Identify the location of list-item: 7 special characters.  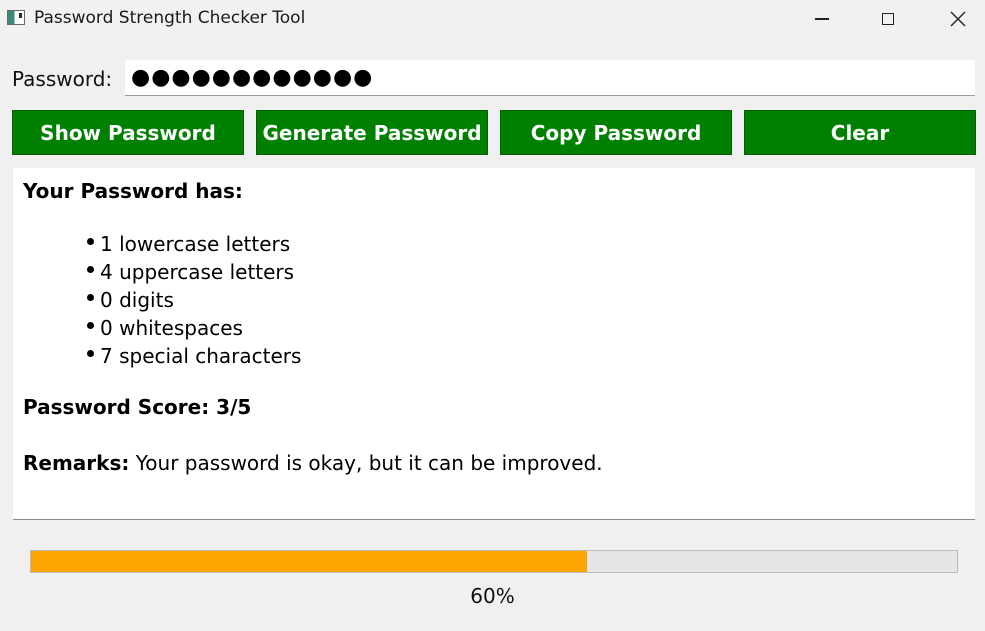
(194, 356).